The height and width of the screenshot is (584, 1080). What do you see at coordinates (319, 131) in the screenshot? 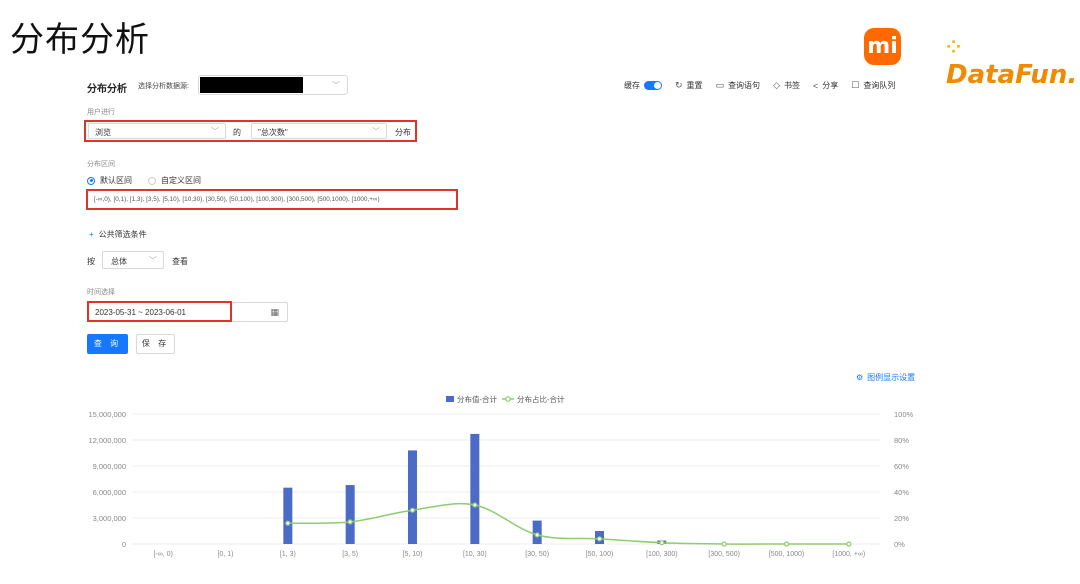
I see `metric-select: "总次数" ﹀` at bounding box center [319, 131].